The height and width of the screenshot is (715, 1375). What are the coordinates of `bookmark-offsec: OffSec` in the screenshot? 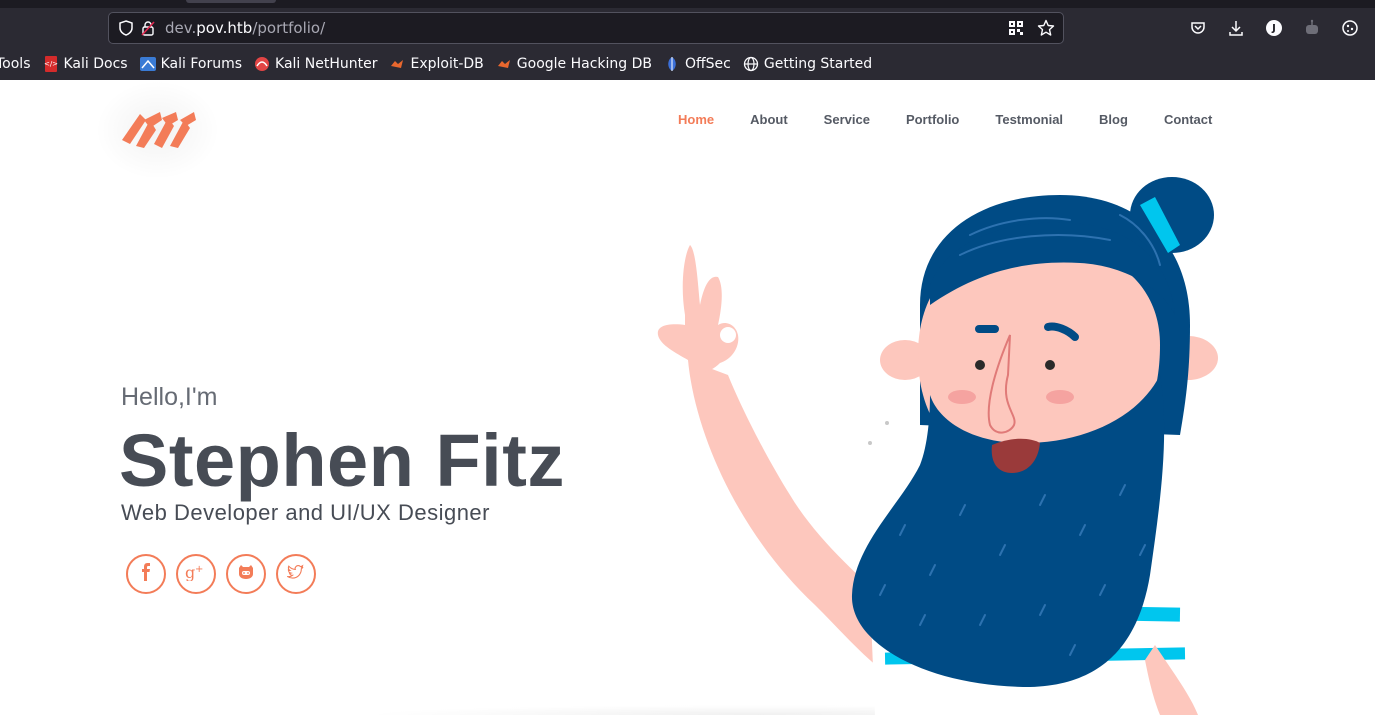 It's located at (697, 64).